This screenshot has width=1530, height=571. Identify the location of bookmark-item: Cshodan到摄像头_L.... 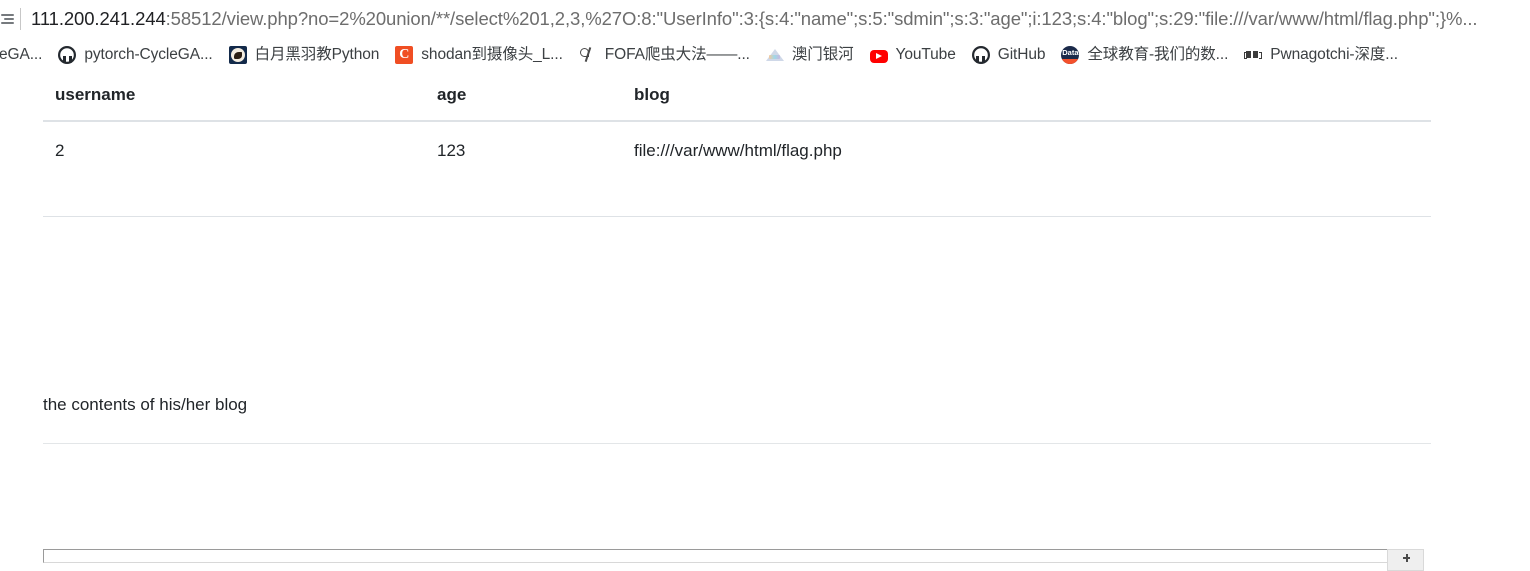
(479, 55).